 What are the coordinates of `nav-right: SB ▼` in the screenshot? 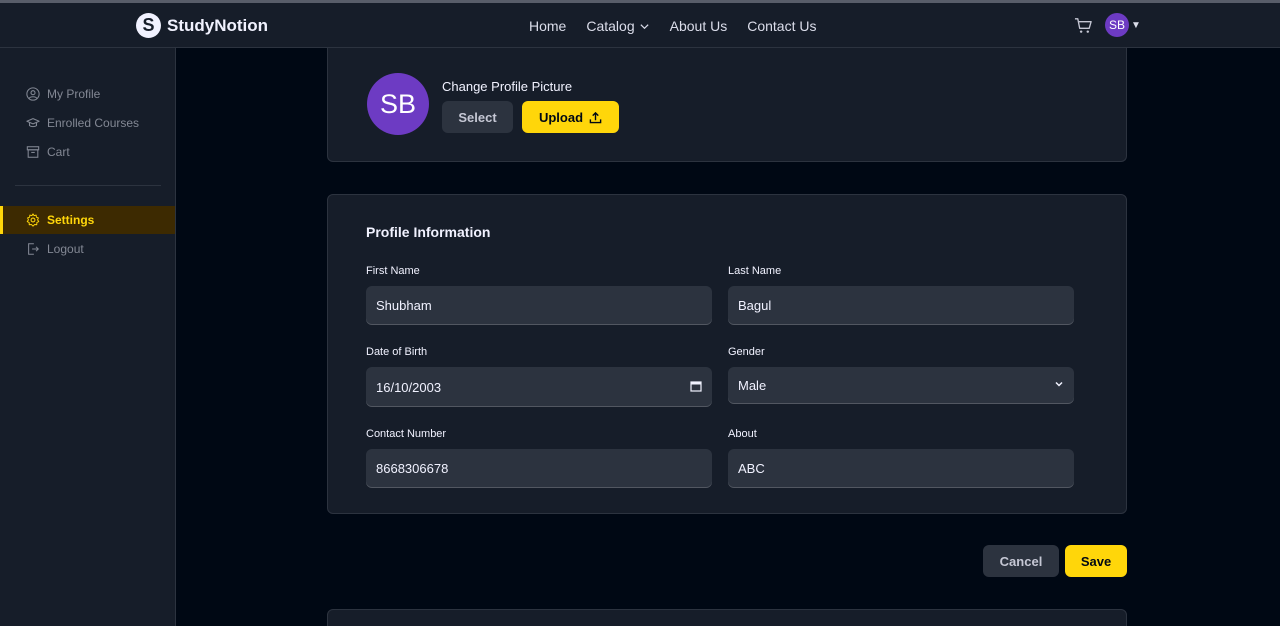 It's located at (1107, 25).